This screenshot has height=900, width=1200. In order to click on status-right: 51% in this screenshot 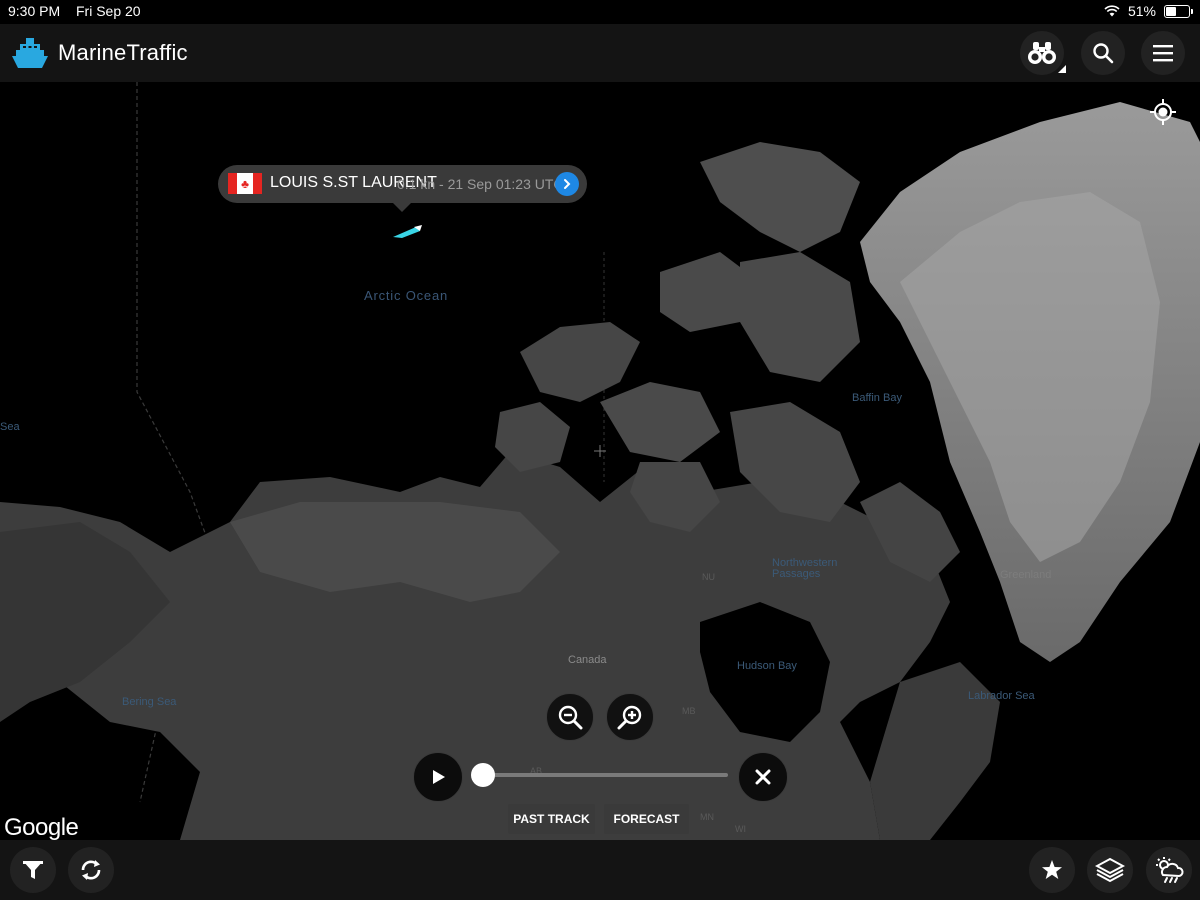, I will do `click(1148, 11)`.